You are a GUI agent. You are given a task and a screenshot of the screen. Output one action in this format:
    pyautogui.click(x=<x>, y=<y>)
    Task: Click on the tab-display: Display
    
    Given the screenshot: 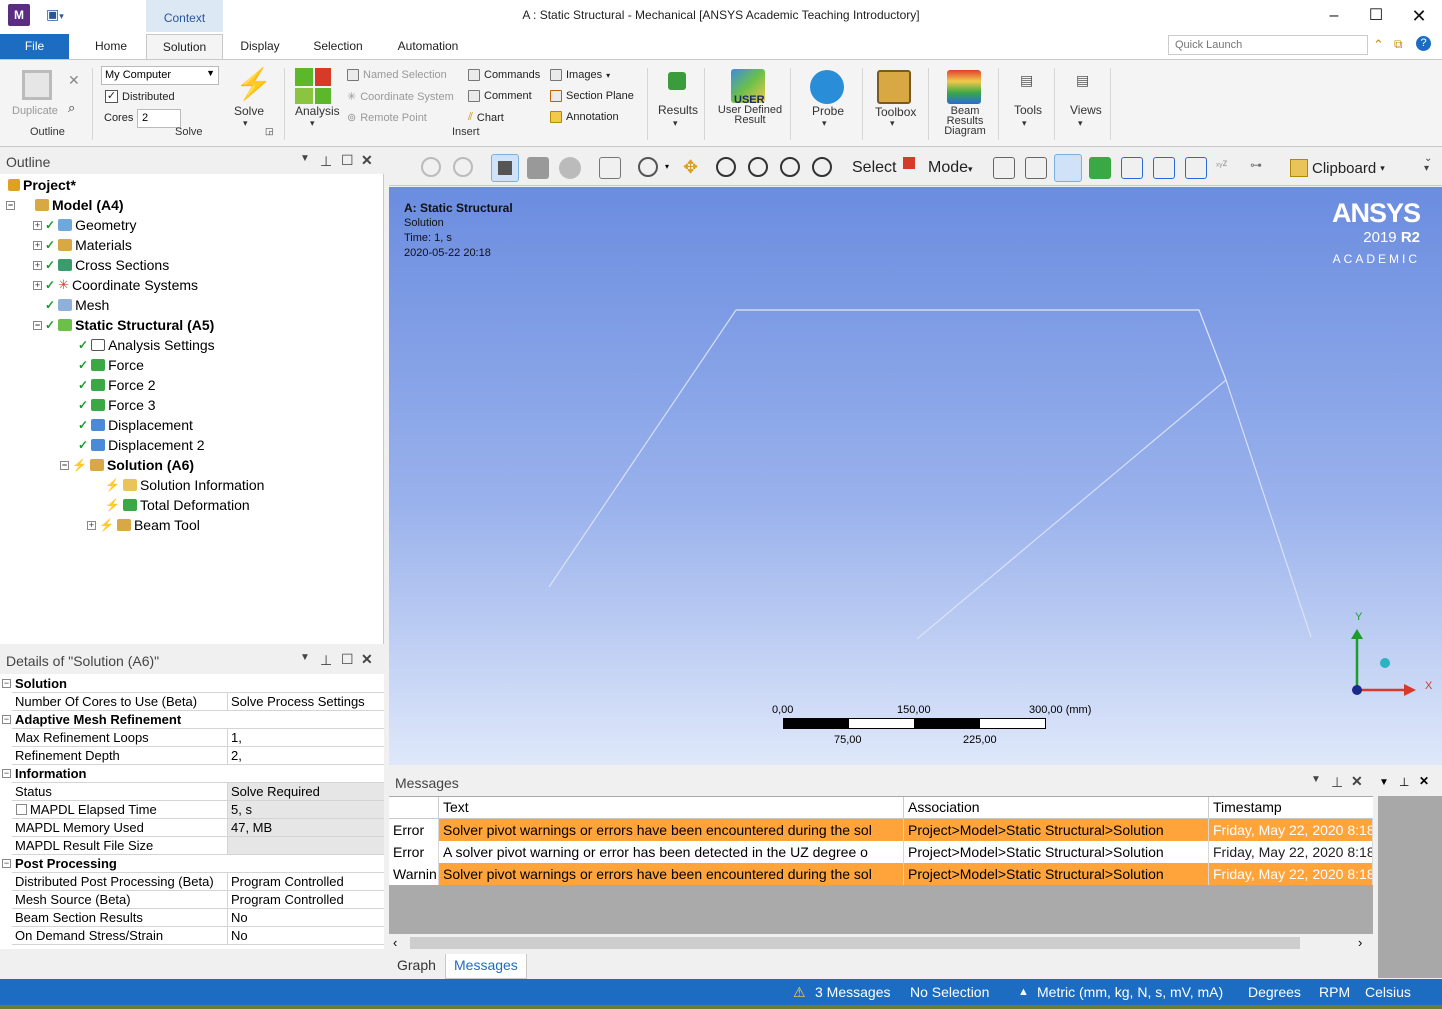 What is the action you would take?
    pyautogui.click(x=260, y=46)
    